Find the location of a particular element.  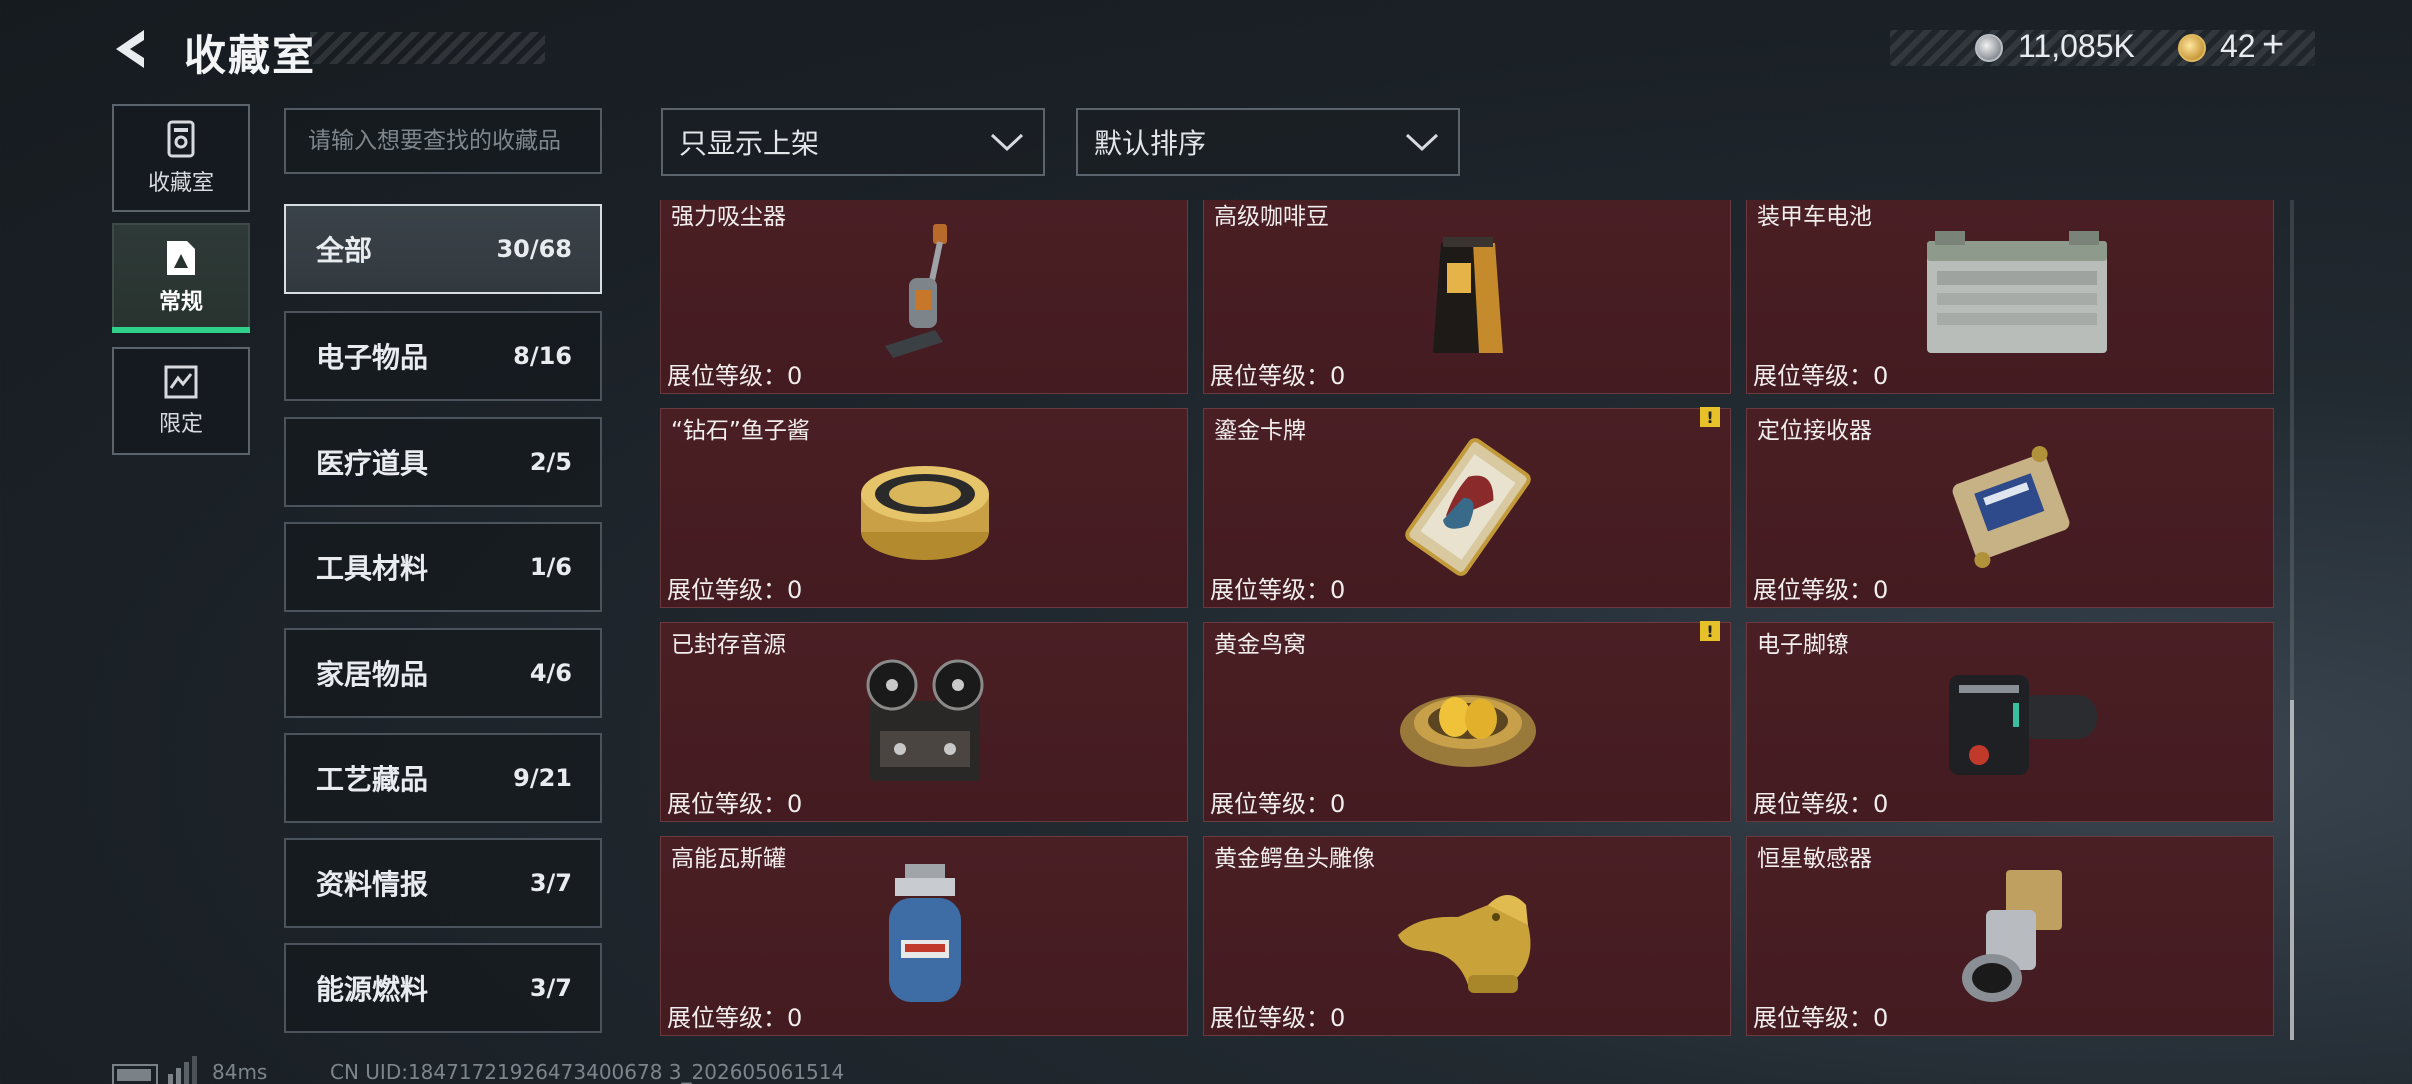

item-name: 鎏金卡牌 is located at coordinates (1260, 431).